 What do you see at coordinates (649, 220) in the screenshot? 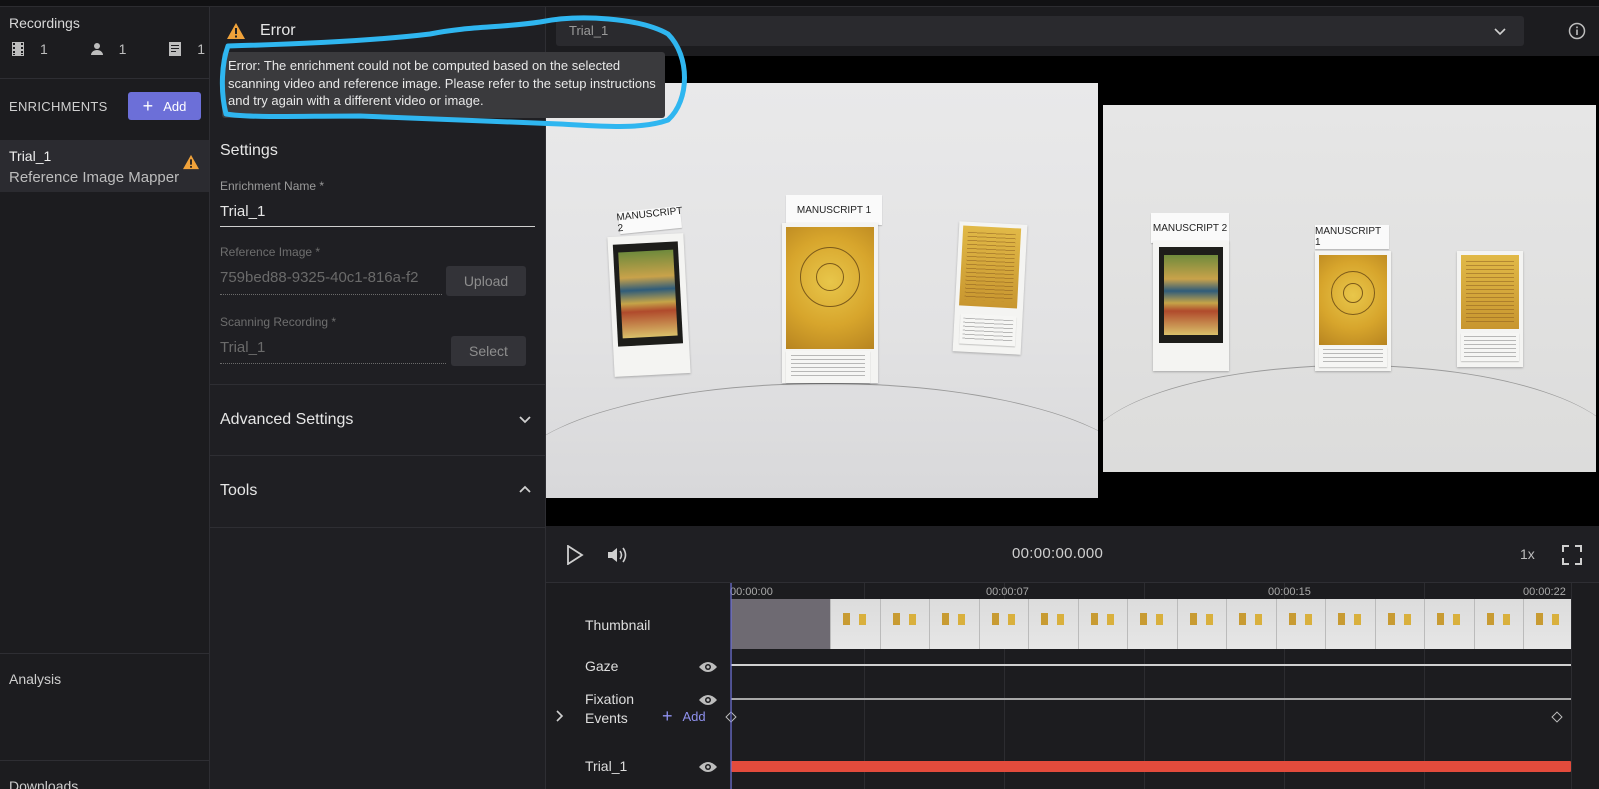
I see `poster-label-manuscript-2: MANUSCRIPT 2` at bounding box center [649, 220].